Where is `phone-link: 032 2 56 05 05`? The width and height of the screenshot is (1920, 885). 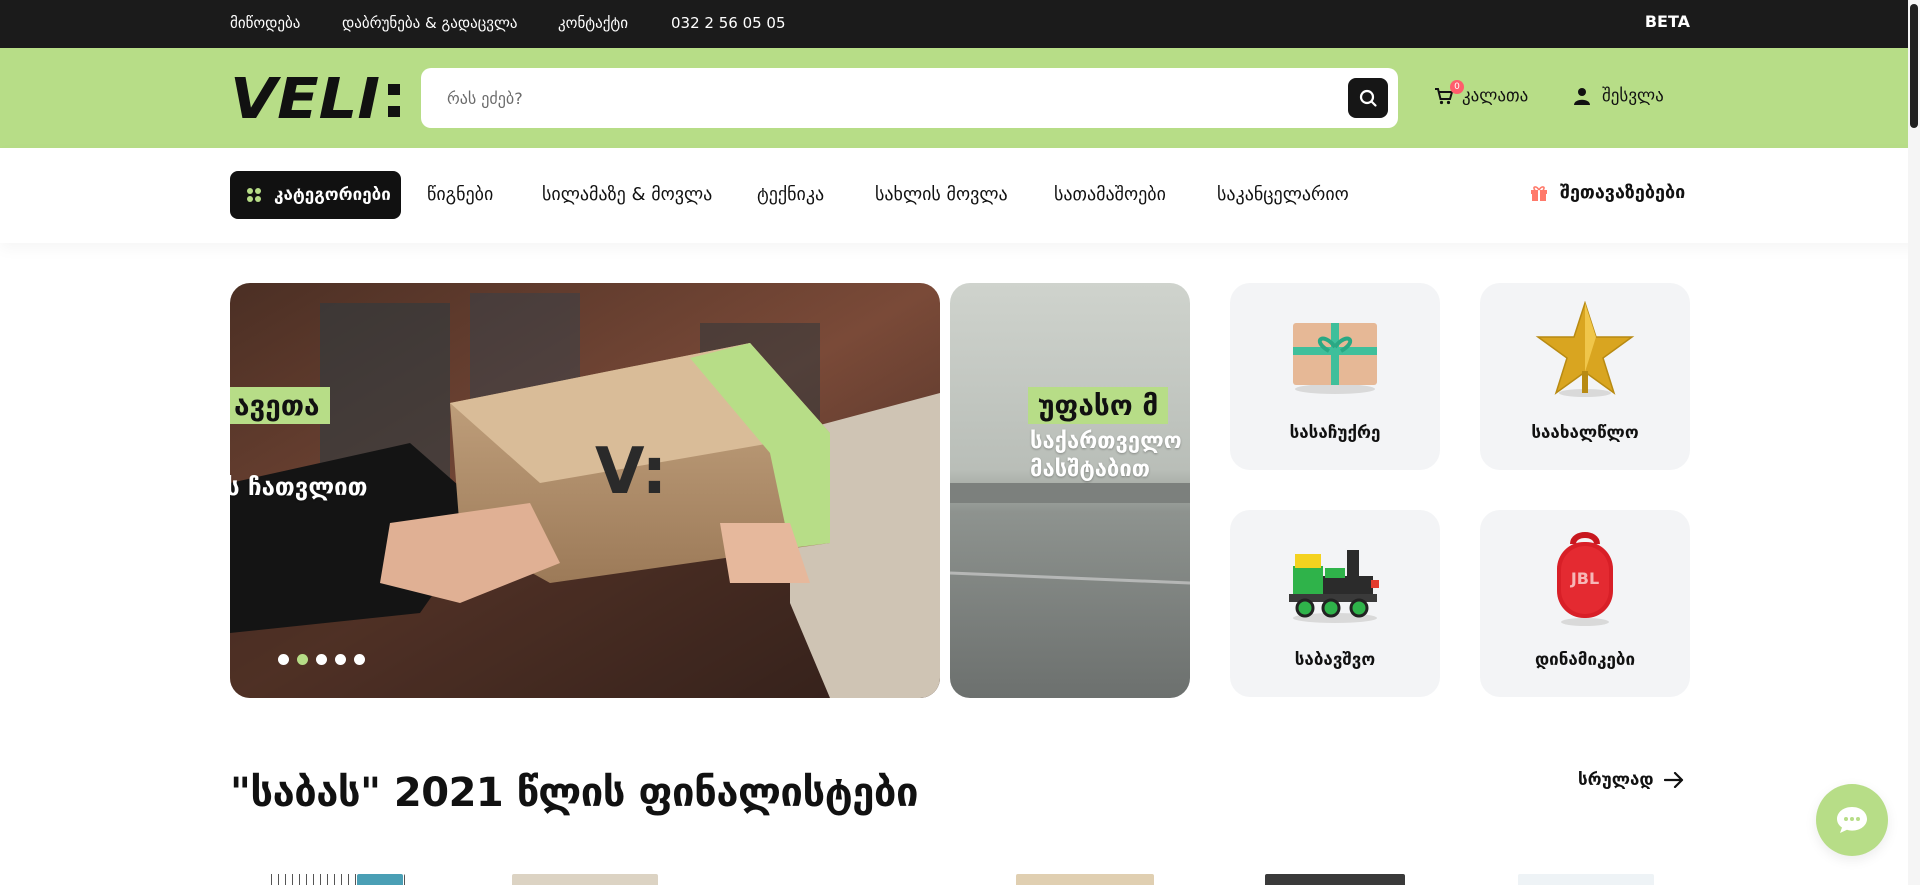
phone-link: 032 2 56 05 05 is located at coordinates (728, 23).